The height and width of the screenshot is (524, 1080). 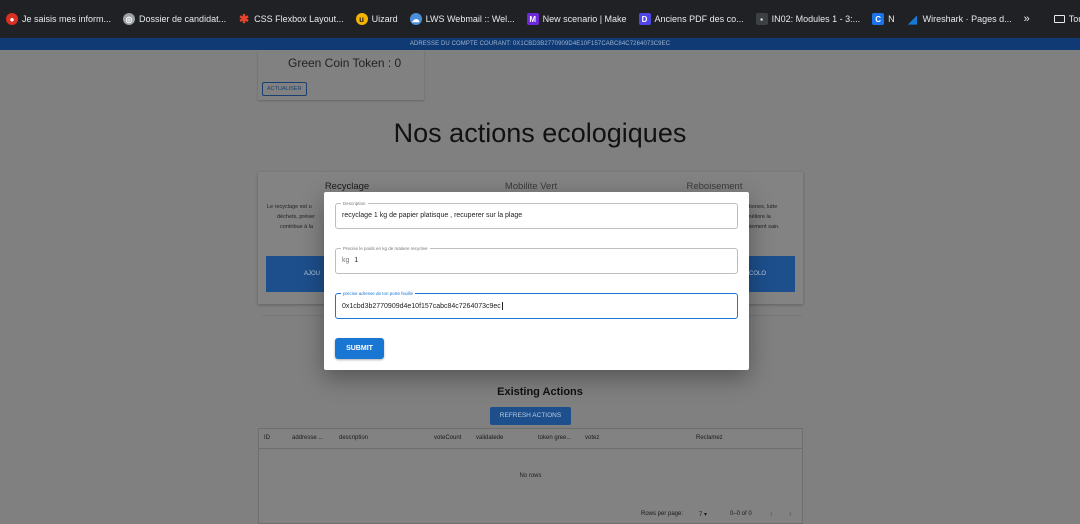 What do you see at coordinates (489, 438) in the screenshot?
I see `column-header: validatede` at bounding box center [489, 438].